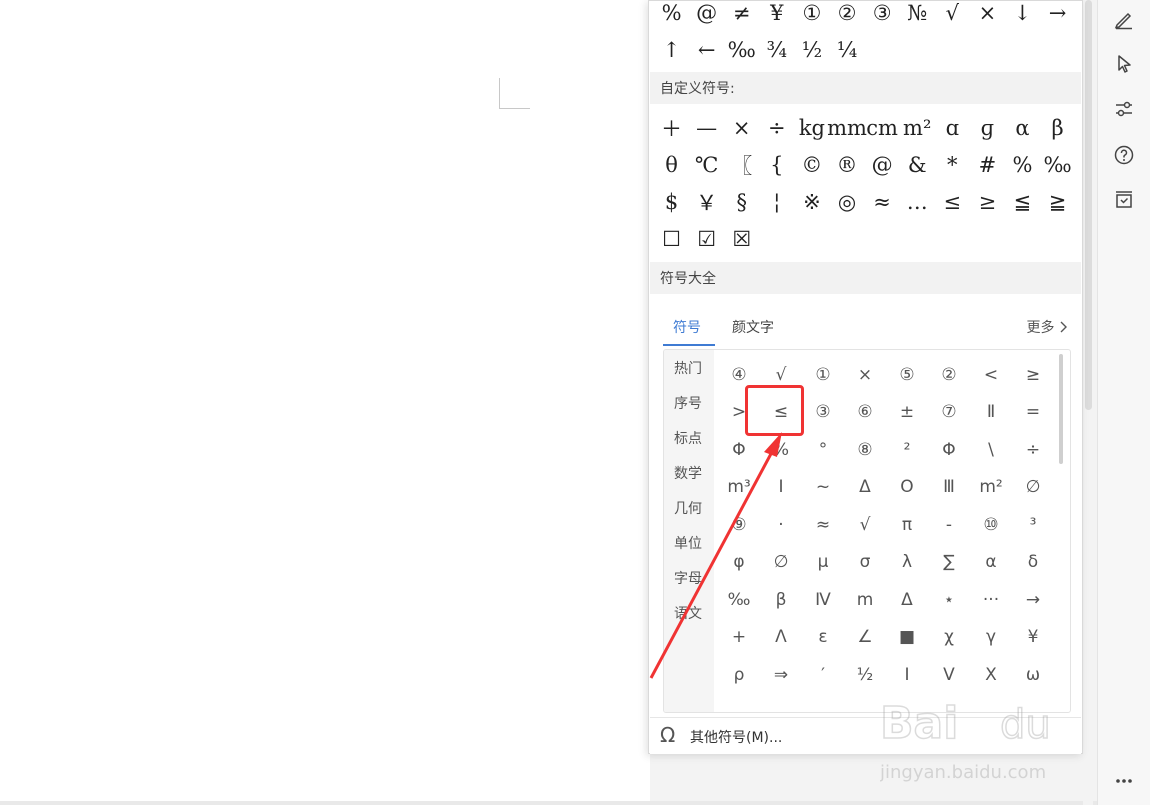 This screenshot has height=805, width=1150. I want to click on highlight-box, so click(774, 410).